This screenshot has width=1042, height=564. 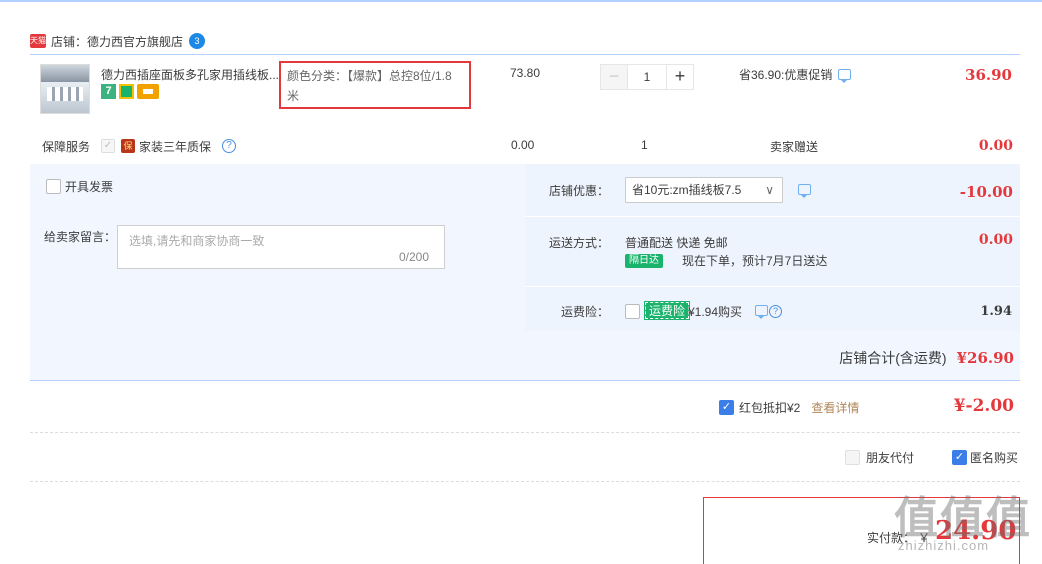 What do you see at coordinates (80, 237) in the screenshot?
I see `memo-label: 给卖家留言：` at bounding box center [80, 237].